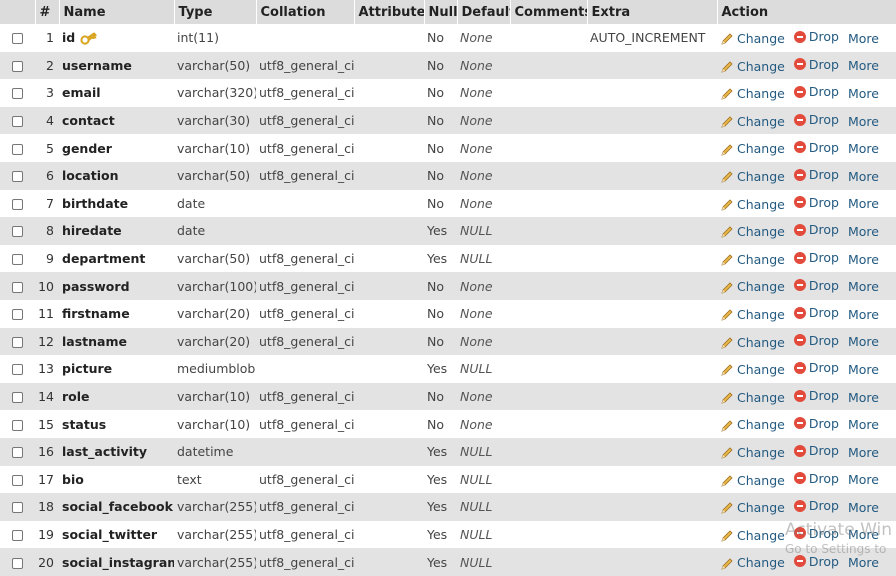 This screenshot has width=896, height=576. What do you see at coordinates (389, 12) in the screenshot?
I see `header-attributes: Attributes` at bounding box center [389, 12].